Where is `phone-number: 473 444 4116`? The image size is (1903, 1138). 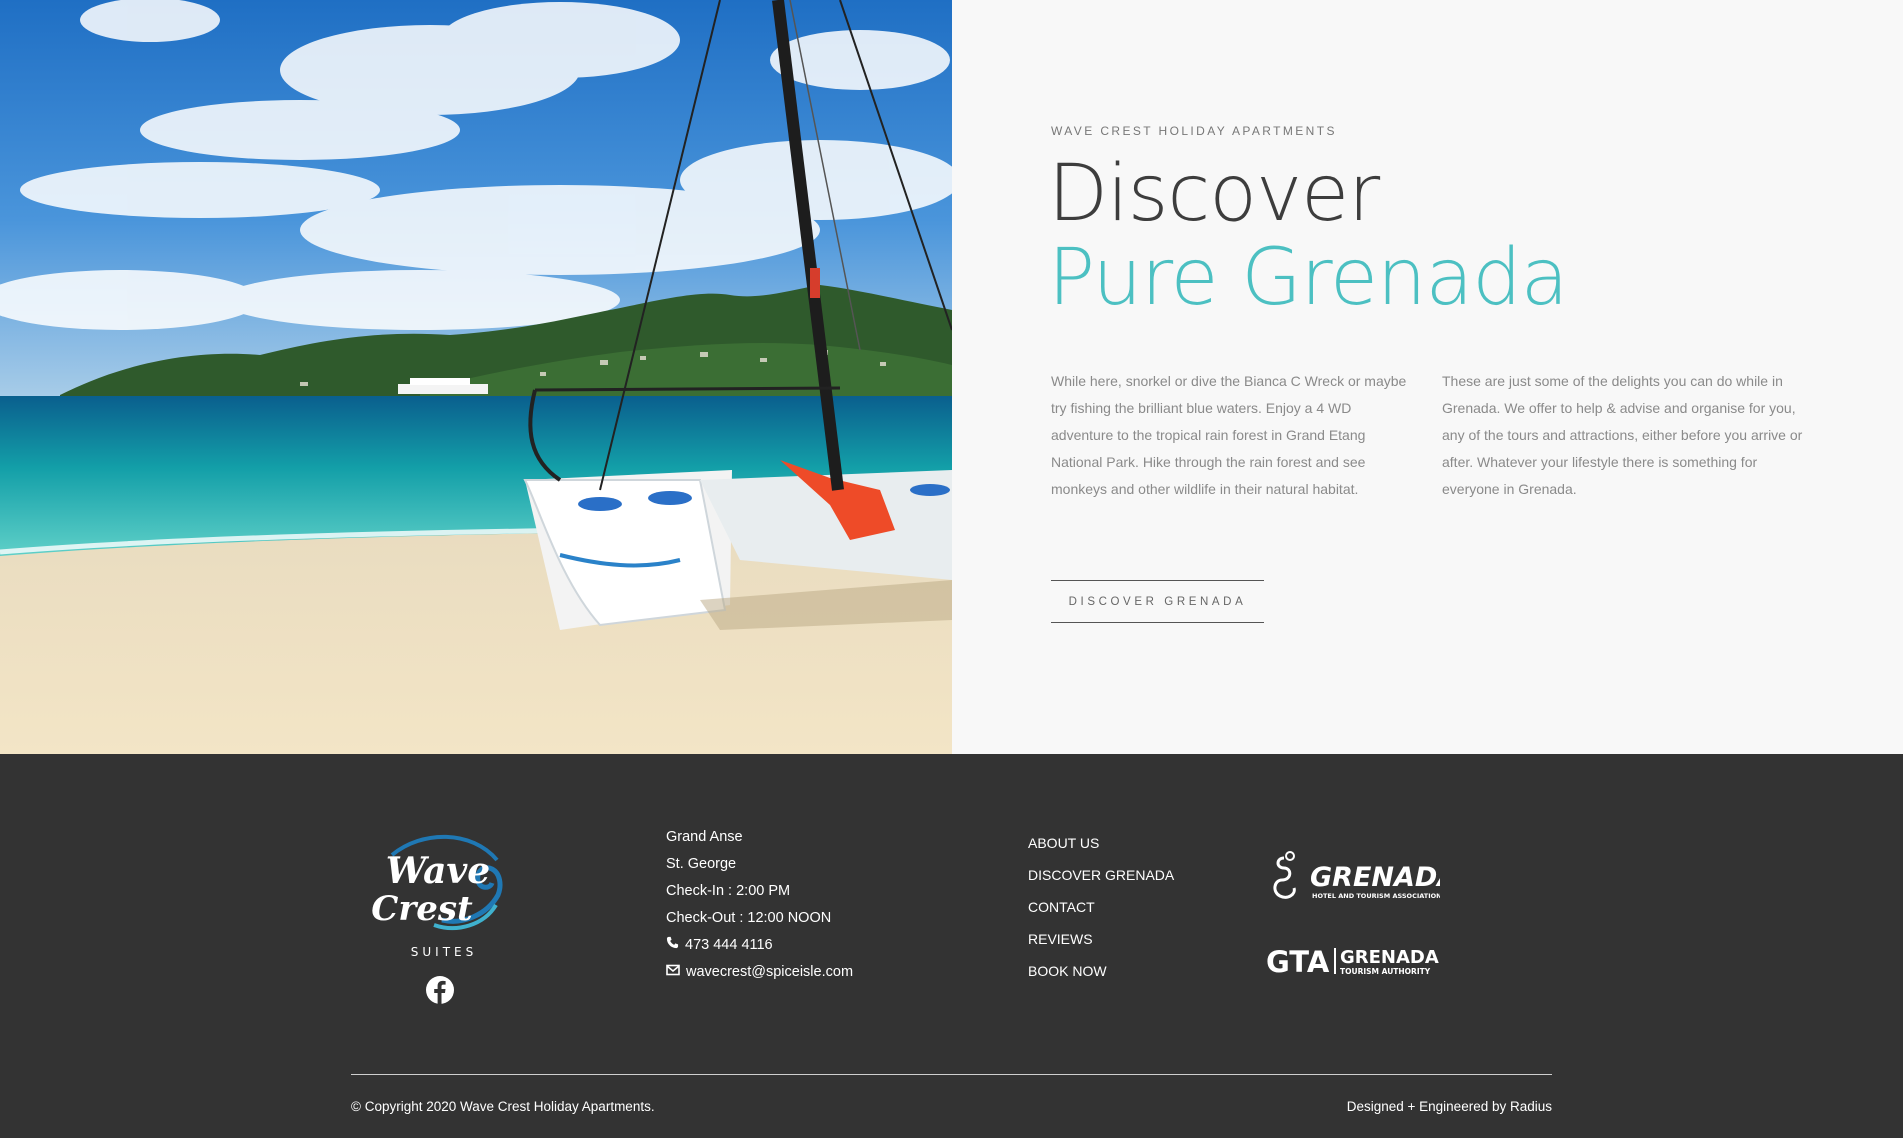
phone-number: 473 444 4116 is located at coordinates (729, 945).